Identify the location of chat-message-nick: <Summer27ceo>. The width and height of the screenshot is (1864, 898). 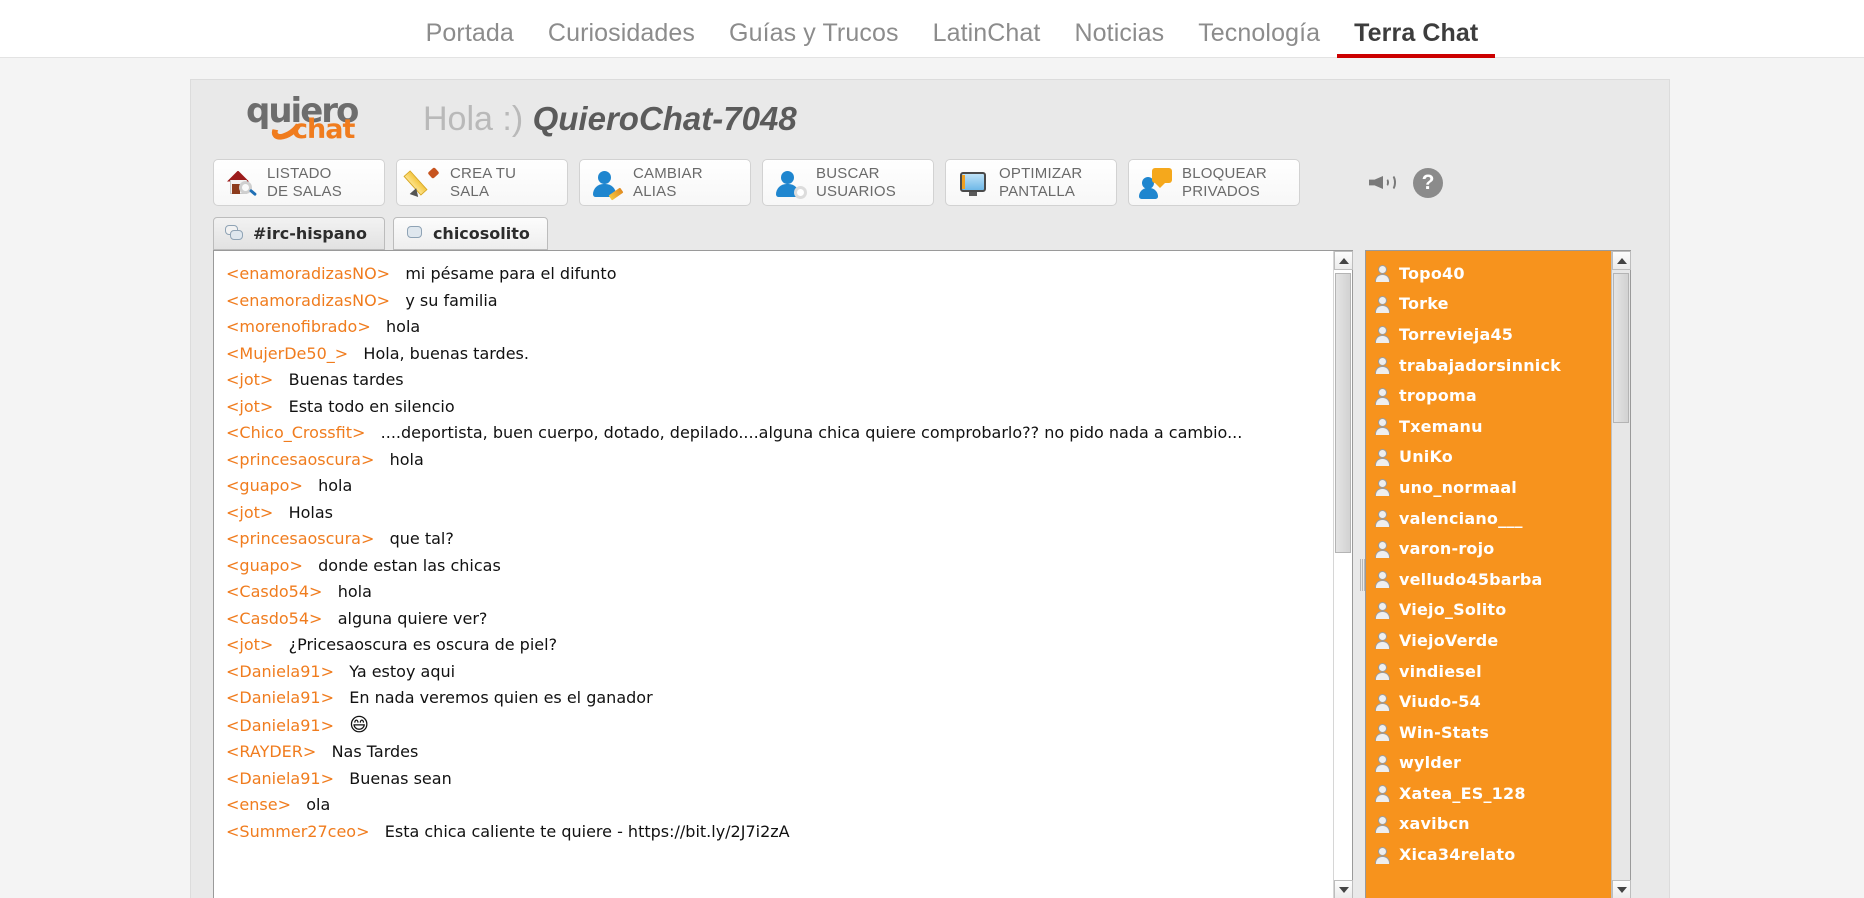
(298, 831).